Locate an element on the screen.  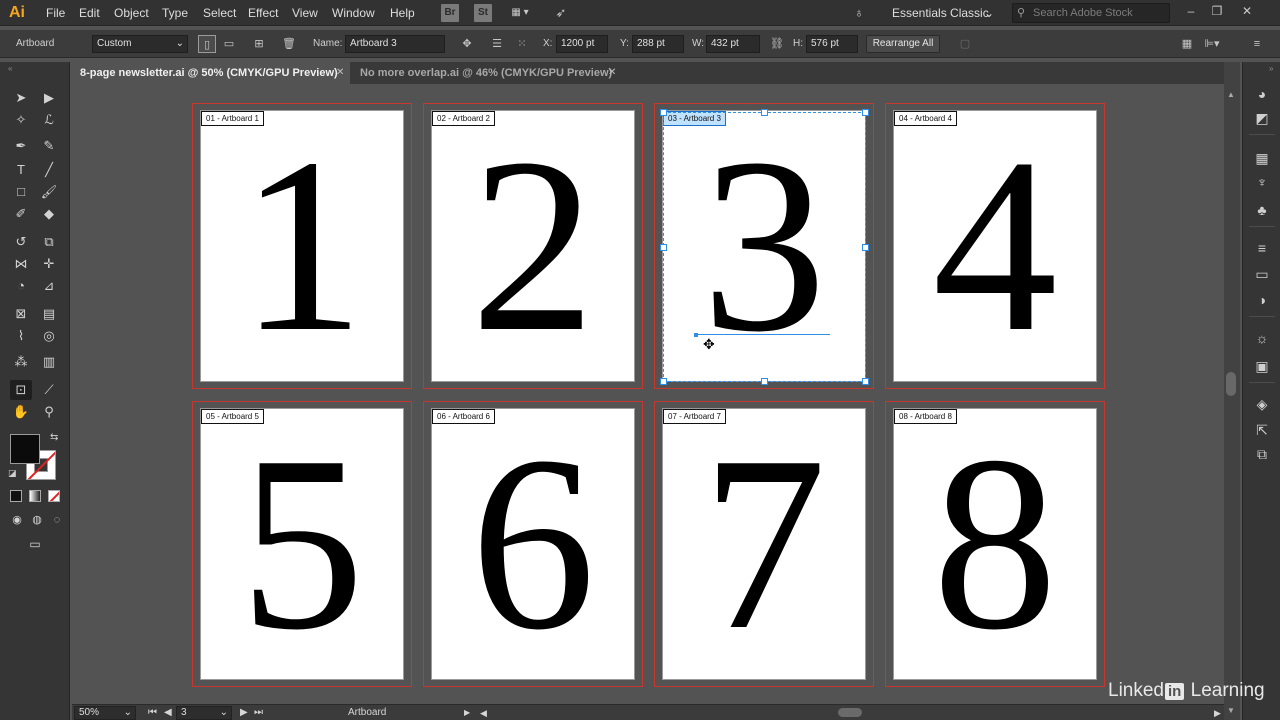
new-artboard-icon: ⊞ is located at coordinates (259, 44).